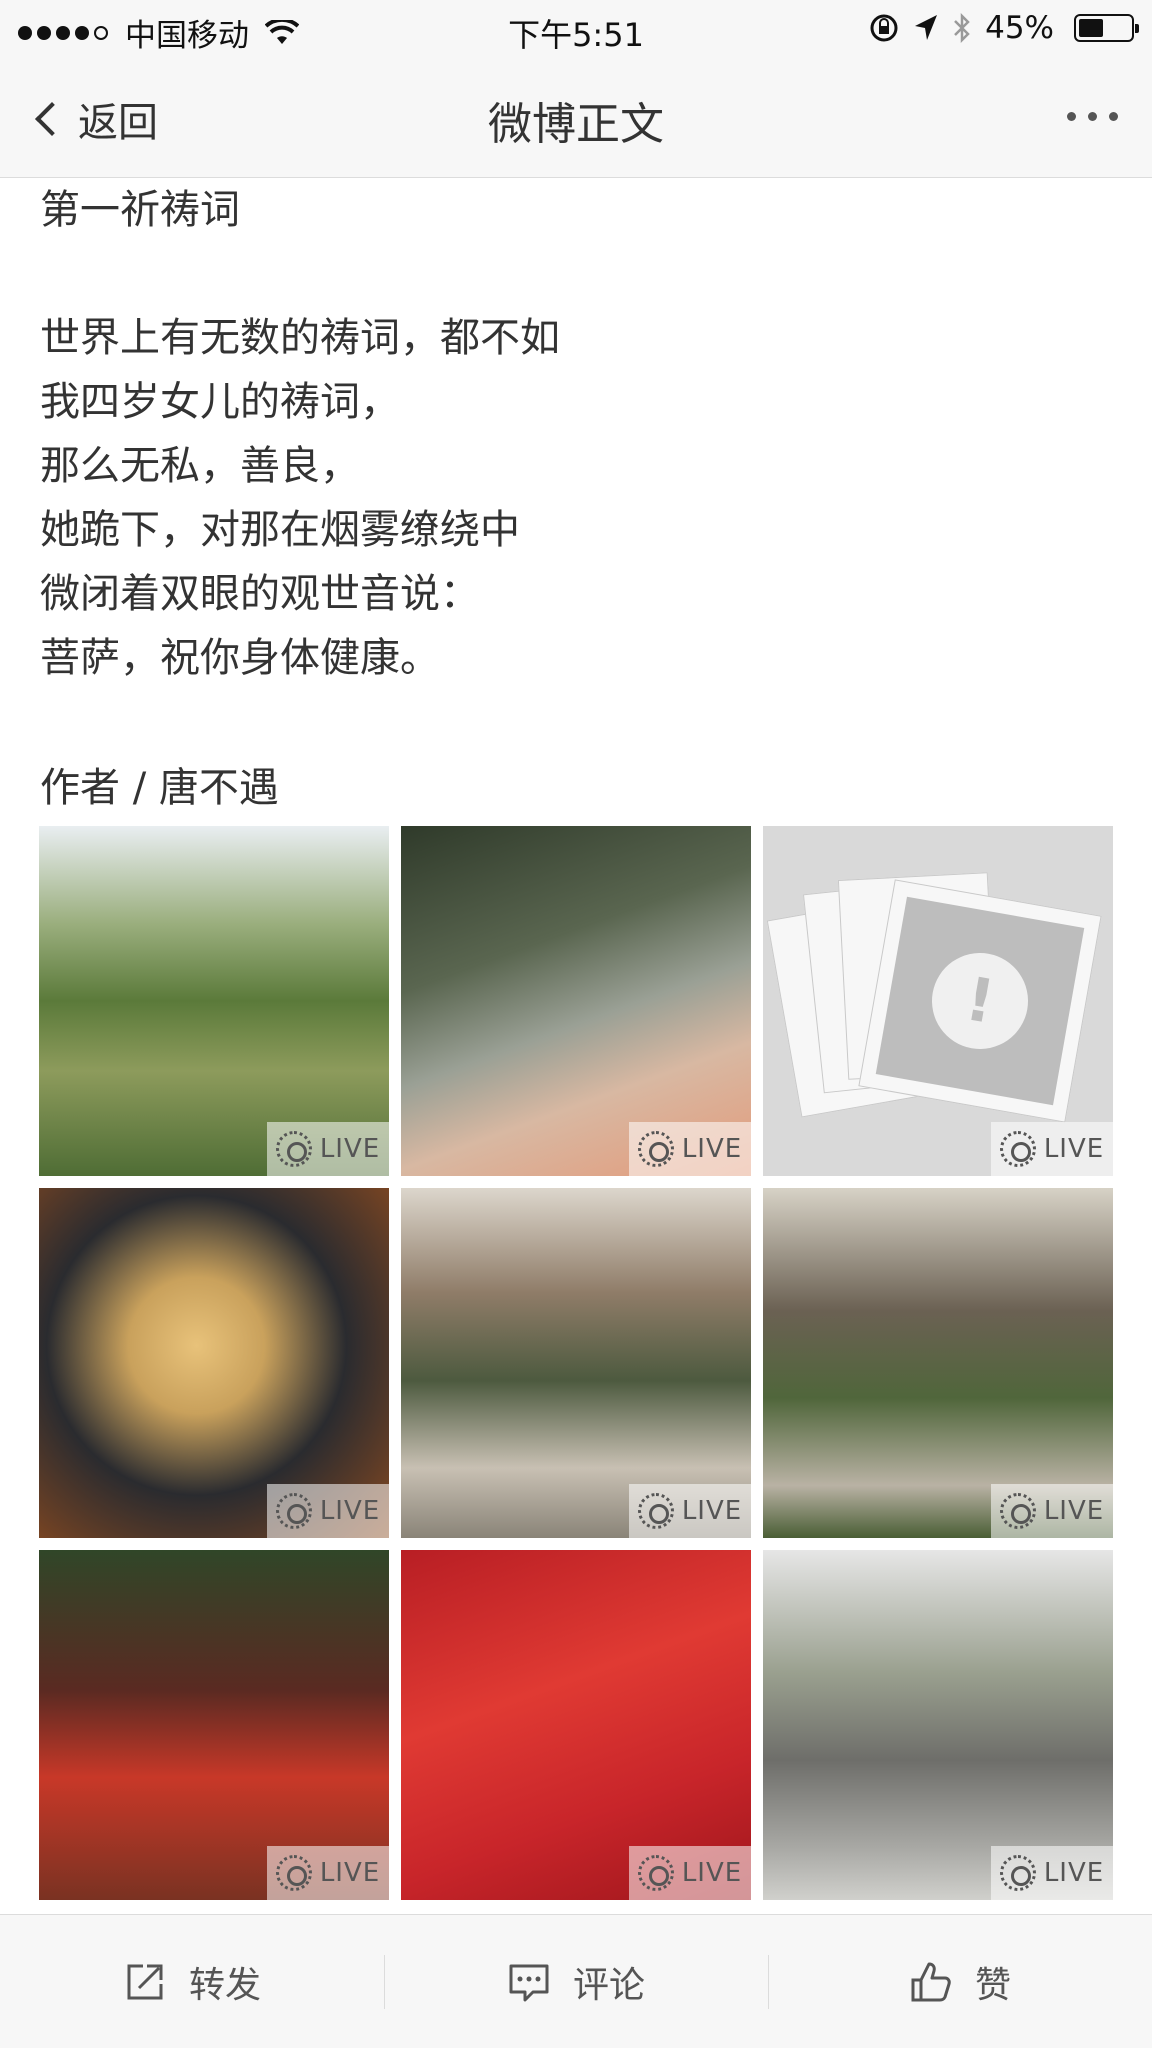 Image resolution: width=1152 pixels, height=2049 pixels. I want to click on status-bar: 中国移动 下午5:51 45%, so click(576, 30).